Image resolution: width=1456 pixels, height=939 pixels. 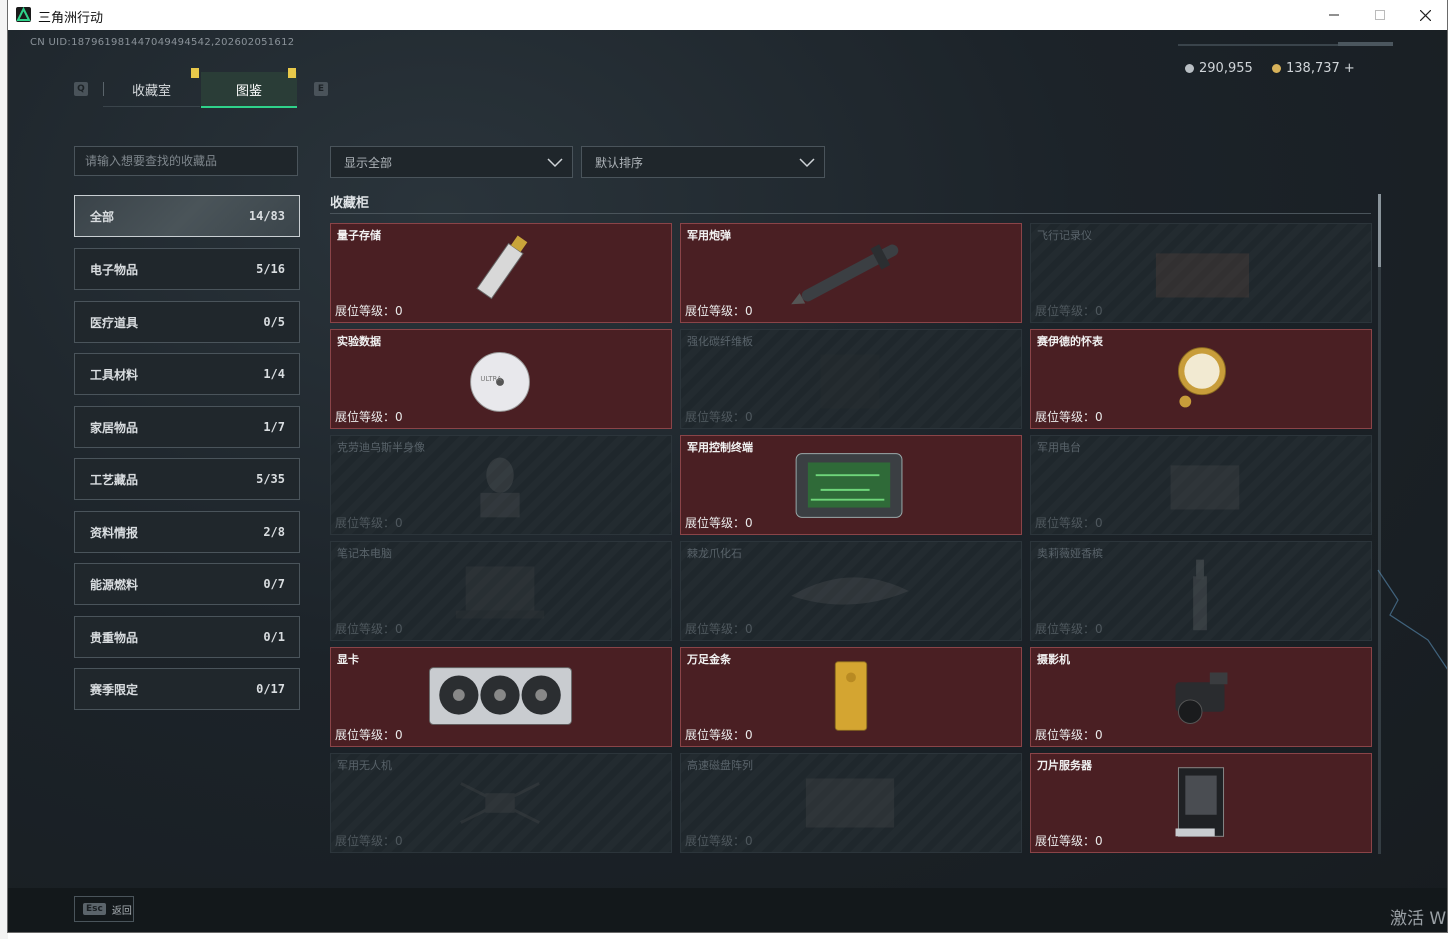 What do you see at coordinates (501, 379) in the screenshot?
I see `collection-card: ULTRA 实验数据 展位等级：0` at bounding box center [501, 379].